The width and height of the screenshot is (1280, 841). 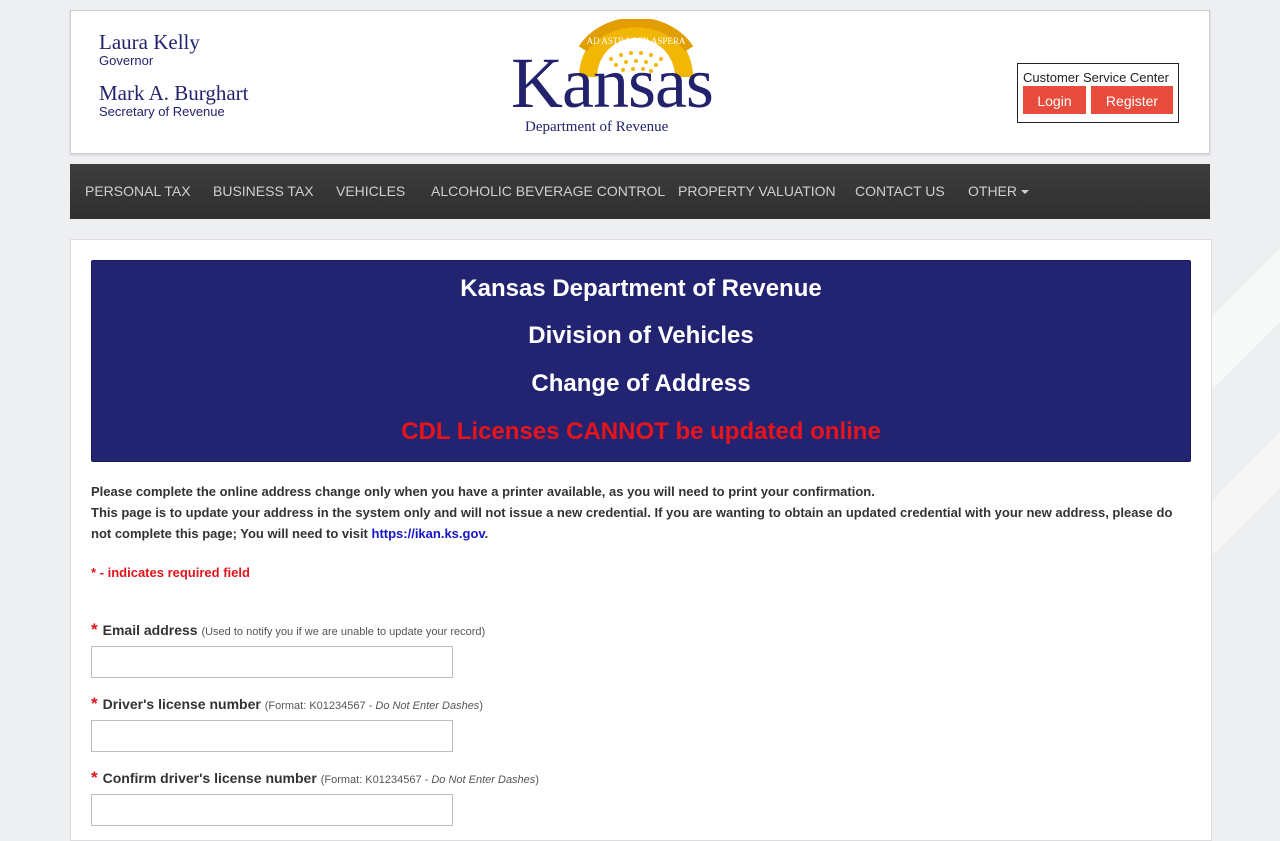 What do you see at coordinates (370, 191) in the screenshot?
I see `nav-item-vehicles: VEHICLES` at bounding box center [370, 191].